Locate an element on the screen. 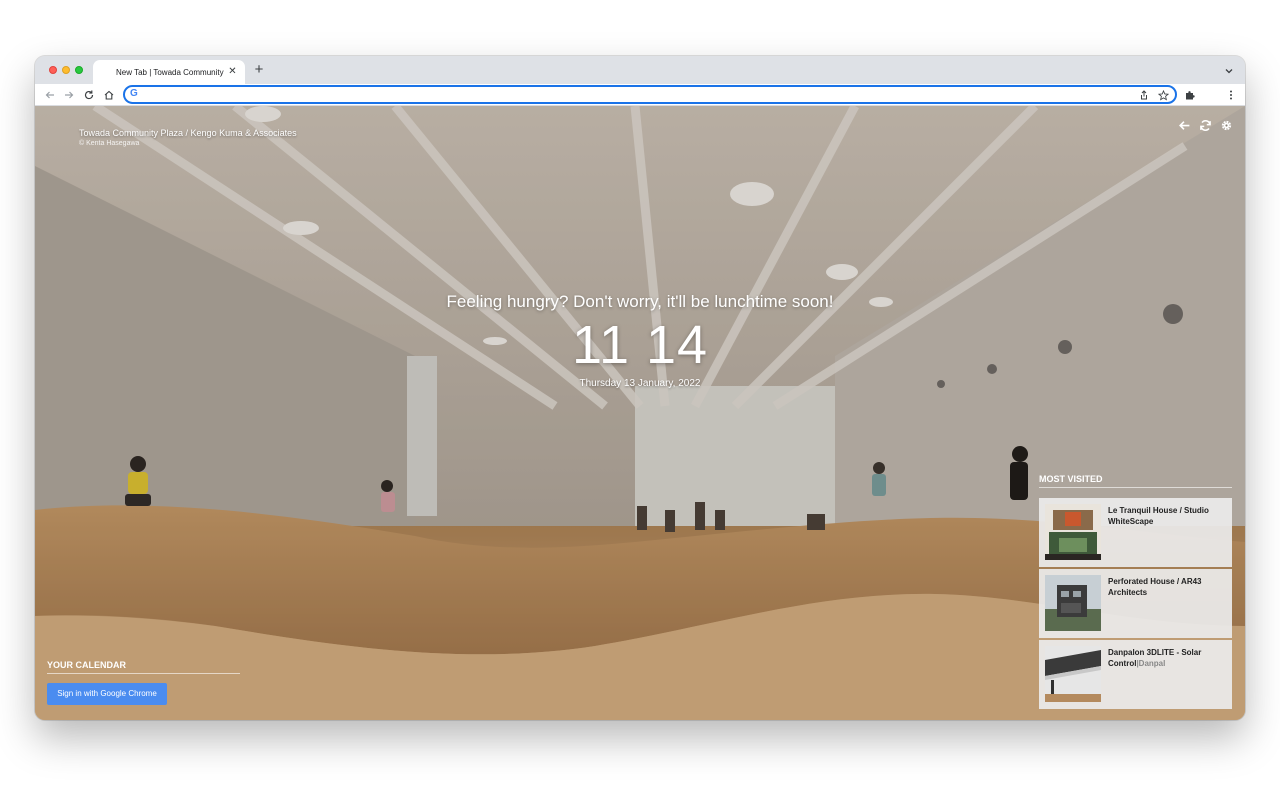  most-visited-item: Perforated House / AR43 Architects is located at coordinates (1135, 603).